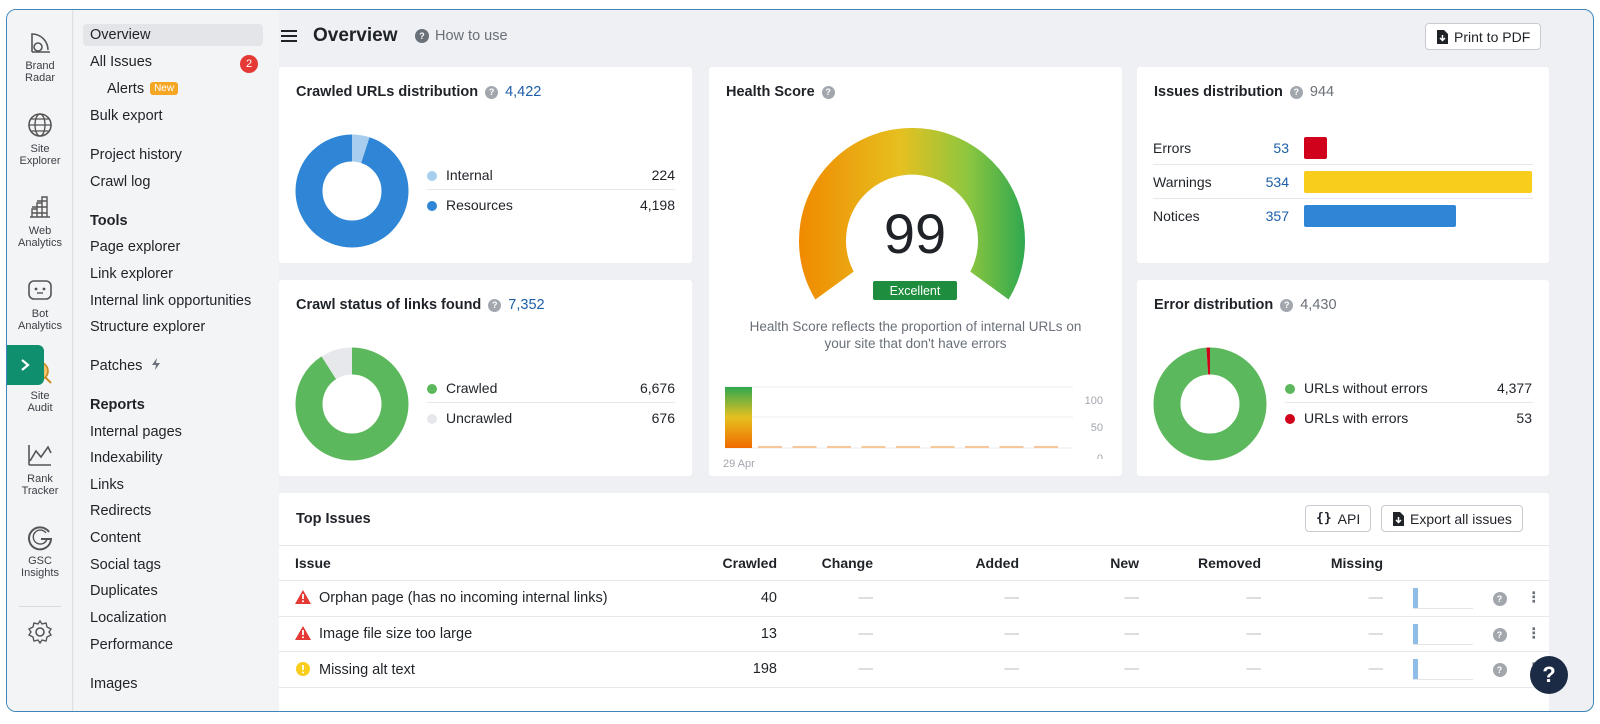 The image size is (1600, 724). What do you see at coordinates (107, 485) in the screenshot?
I see `nav-links: Links` at bounding box center [107, 485].